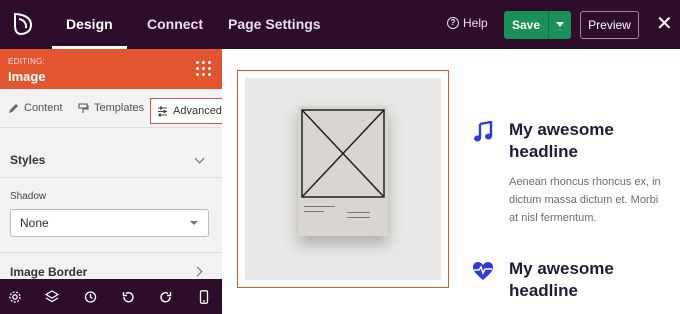 Image resolution: width=680 pixels, height=314 pixels. I want to click on tab-templates-label: Templates, so click(119, 108).